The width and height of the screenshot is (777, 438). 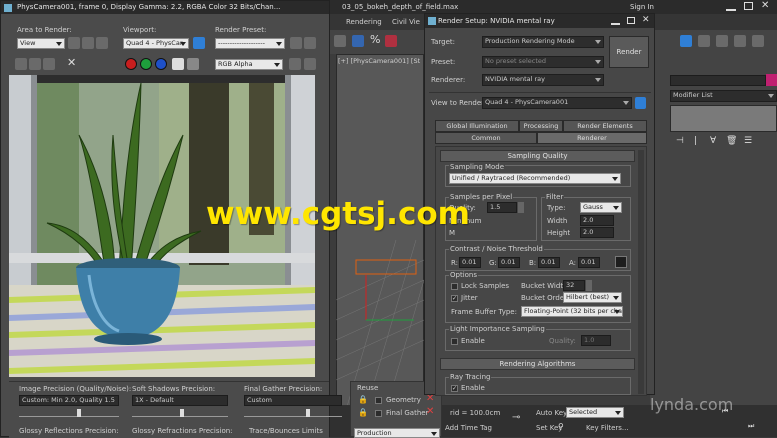 What do you see at coordinates (502, 207) in the screenshot?
I see `quality-field: 1.5` at bounding box center [502, 207].